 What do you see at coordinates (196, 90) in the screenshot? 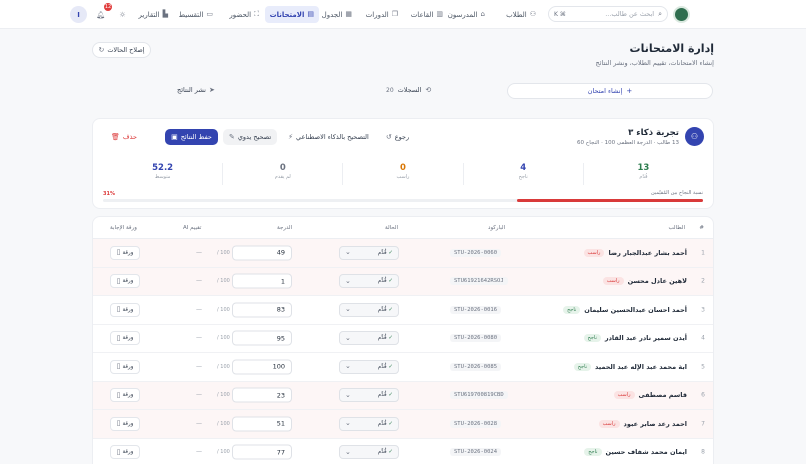
I see `tab-publish-results: ➤ نشر النتائج` at bounding box center [196, 90].